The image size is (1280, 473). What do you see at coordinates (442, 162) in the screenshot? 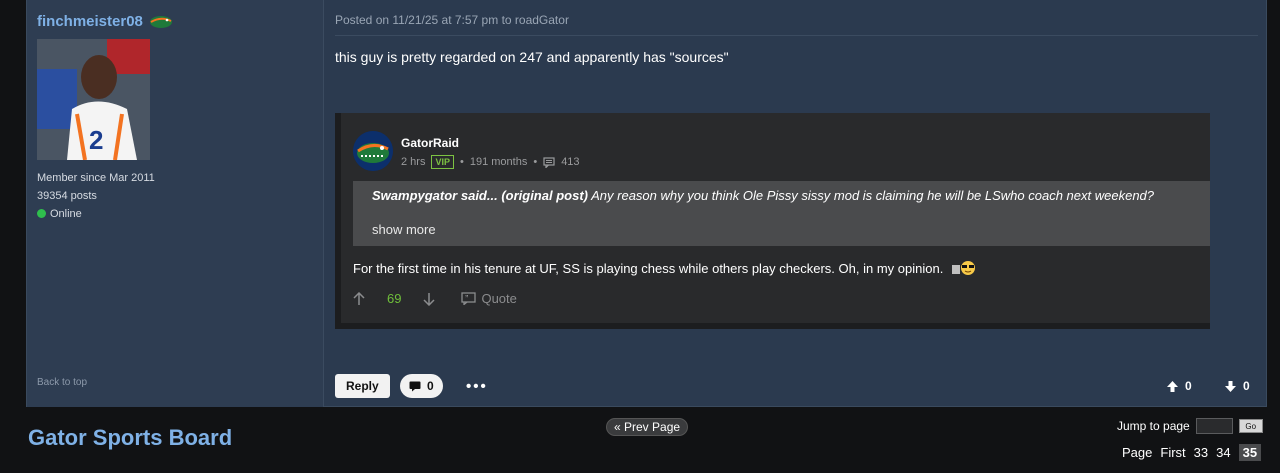
I see `vip-badge: VIP` at bounding box center [442, 162].